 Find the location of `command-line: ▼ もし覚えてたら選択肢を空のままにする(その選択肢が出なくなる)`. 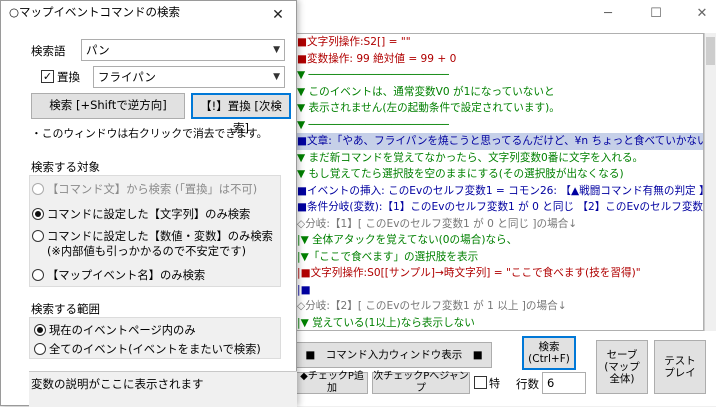

command-line: ▼ もし覚えてたら選択肢を空のままにする(その選択肢が出なくなる) is located at coordinates (499, 174).